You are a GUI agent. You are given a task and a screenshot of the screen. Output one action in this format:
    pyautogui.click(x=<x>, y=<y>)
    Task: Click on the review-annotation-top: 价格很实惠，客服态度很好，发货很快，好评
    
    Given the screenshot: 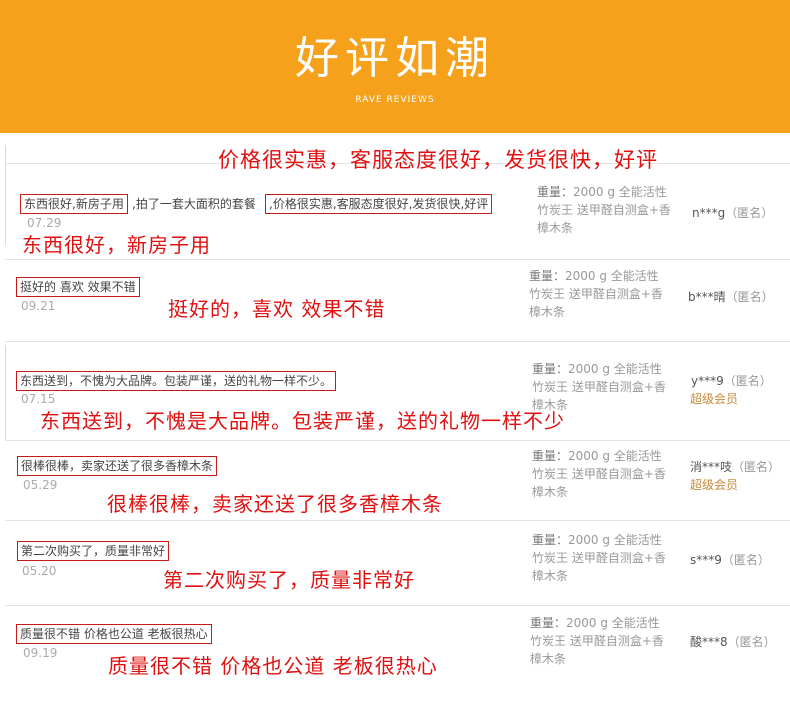 What is the action you would take?
    pyautogui.click(x=438, y=160)
    